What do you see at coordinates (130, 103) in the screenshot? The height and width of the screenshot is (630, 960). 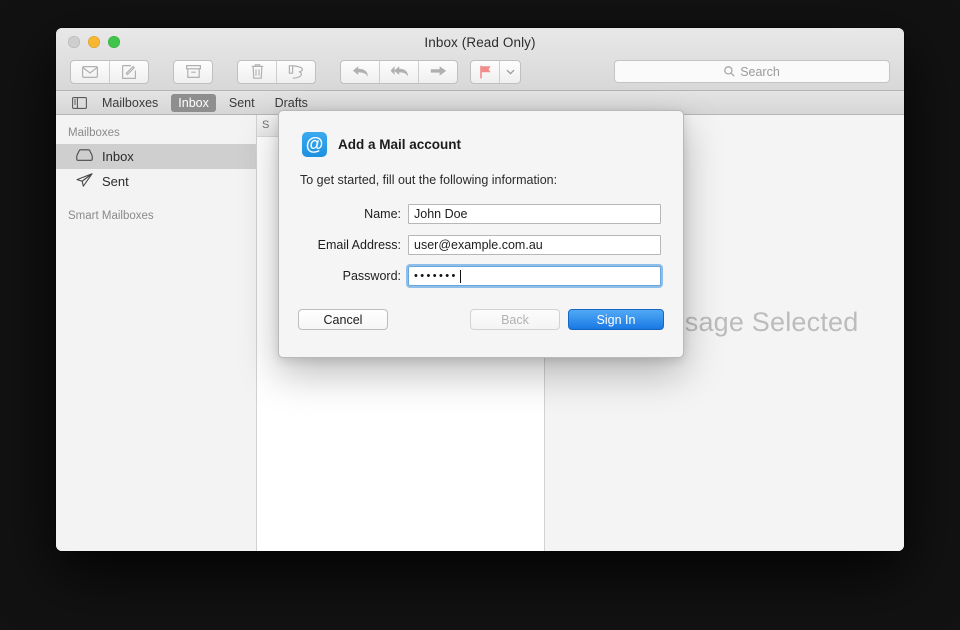 I see `favorites-item-mailboxes: Mailboxes` at bounding box center [130, 103].